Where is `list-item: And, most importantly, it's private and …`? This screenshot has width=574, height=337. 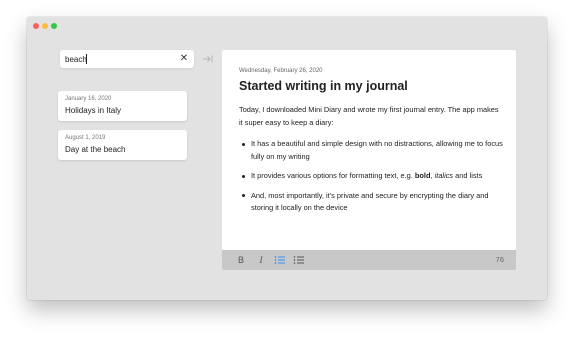
list-item: And, most importantly, it's private and … is located at coordinates (372, 202).